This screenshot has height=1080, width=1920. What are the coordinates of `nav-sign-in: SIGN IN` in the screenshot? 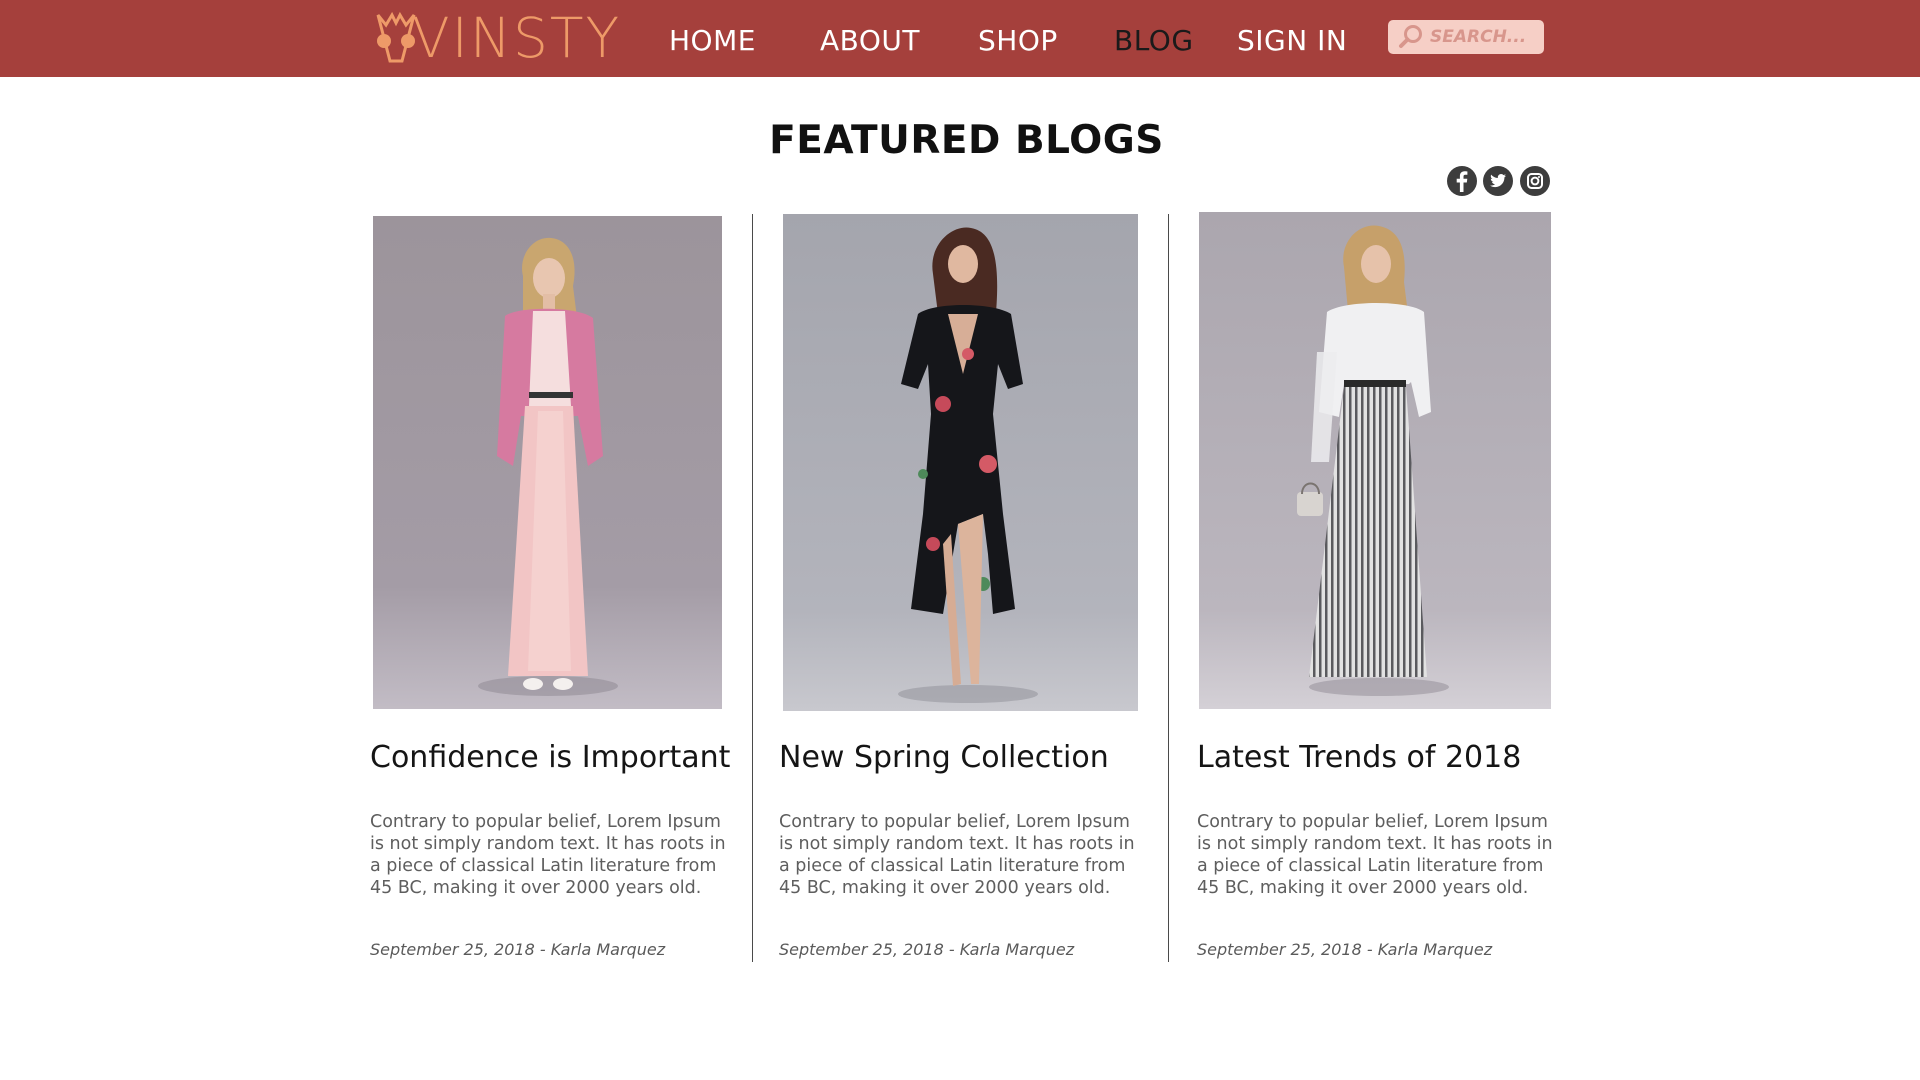 It's located at (1292, 41).